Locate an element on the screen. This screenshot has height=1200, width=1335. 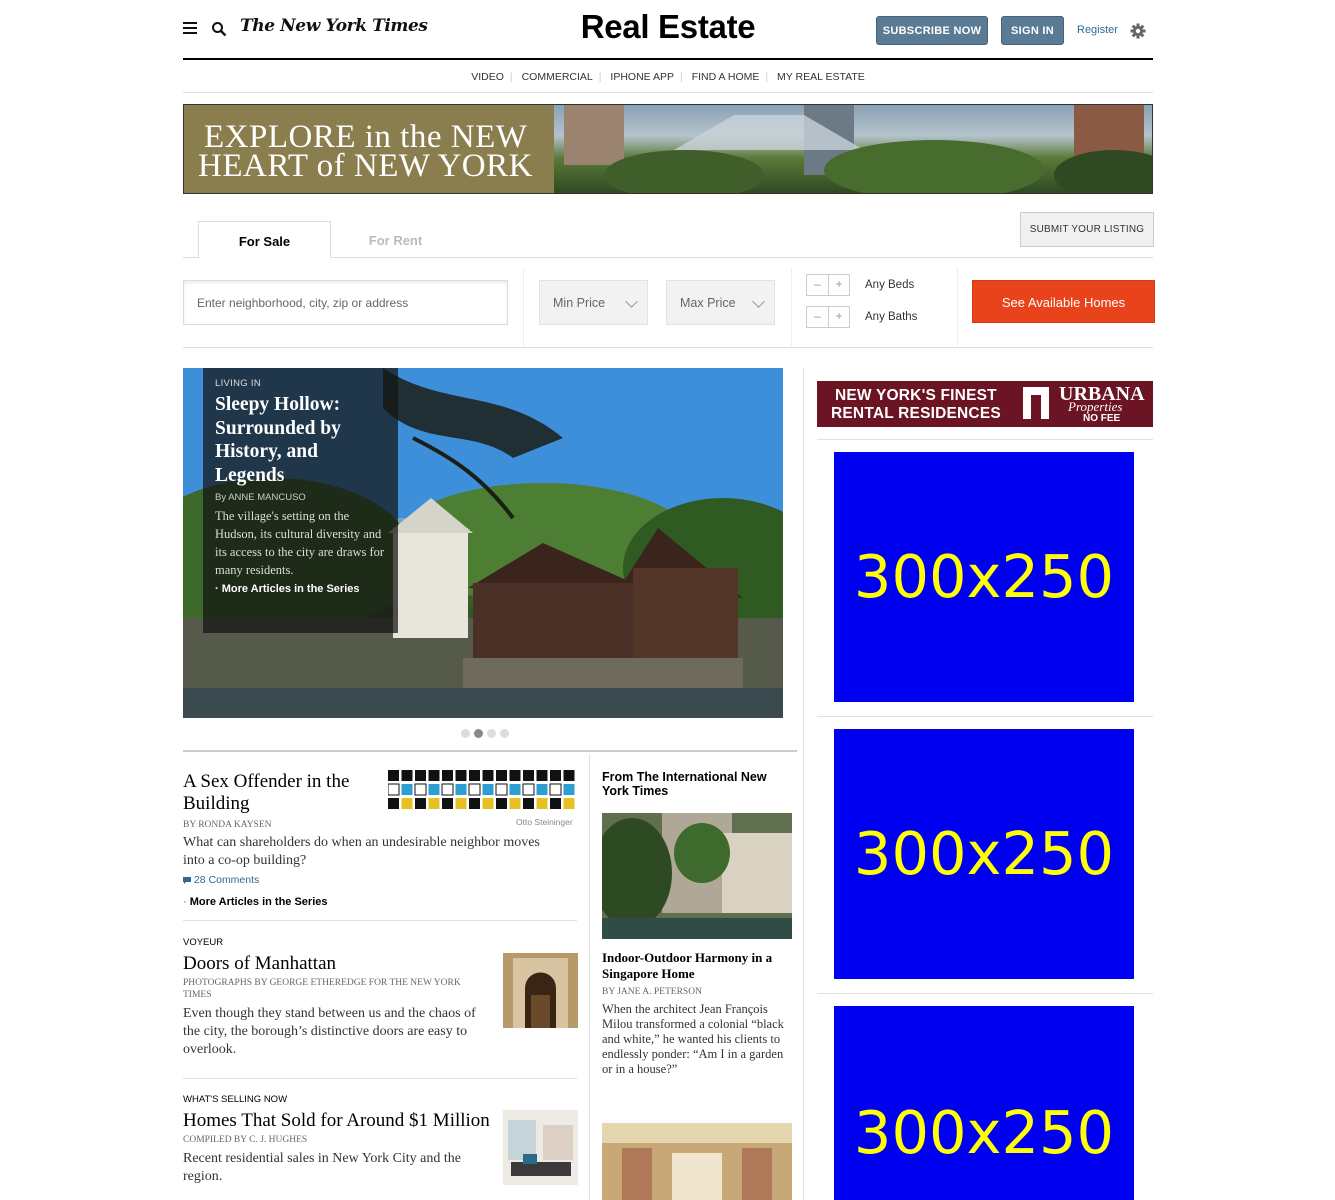
international-photo is located at coordinates (697, 876).